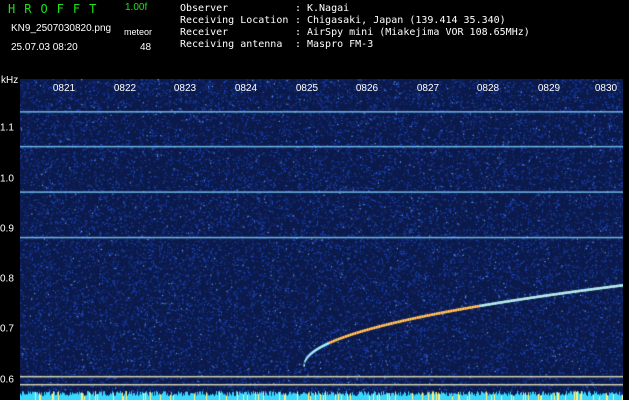 The width and height of the screenshot is (629, 400). What do you see at coordinates (61, 28) in the screenshot?
I see `filename-label: KN9_2507030820.png` at bounding box center [61, 28].